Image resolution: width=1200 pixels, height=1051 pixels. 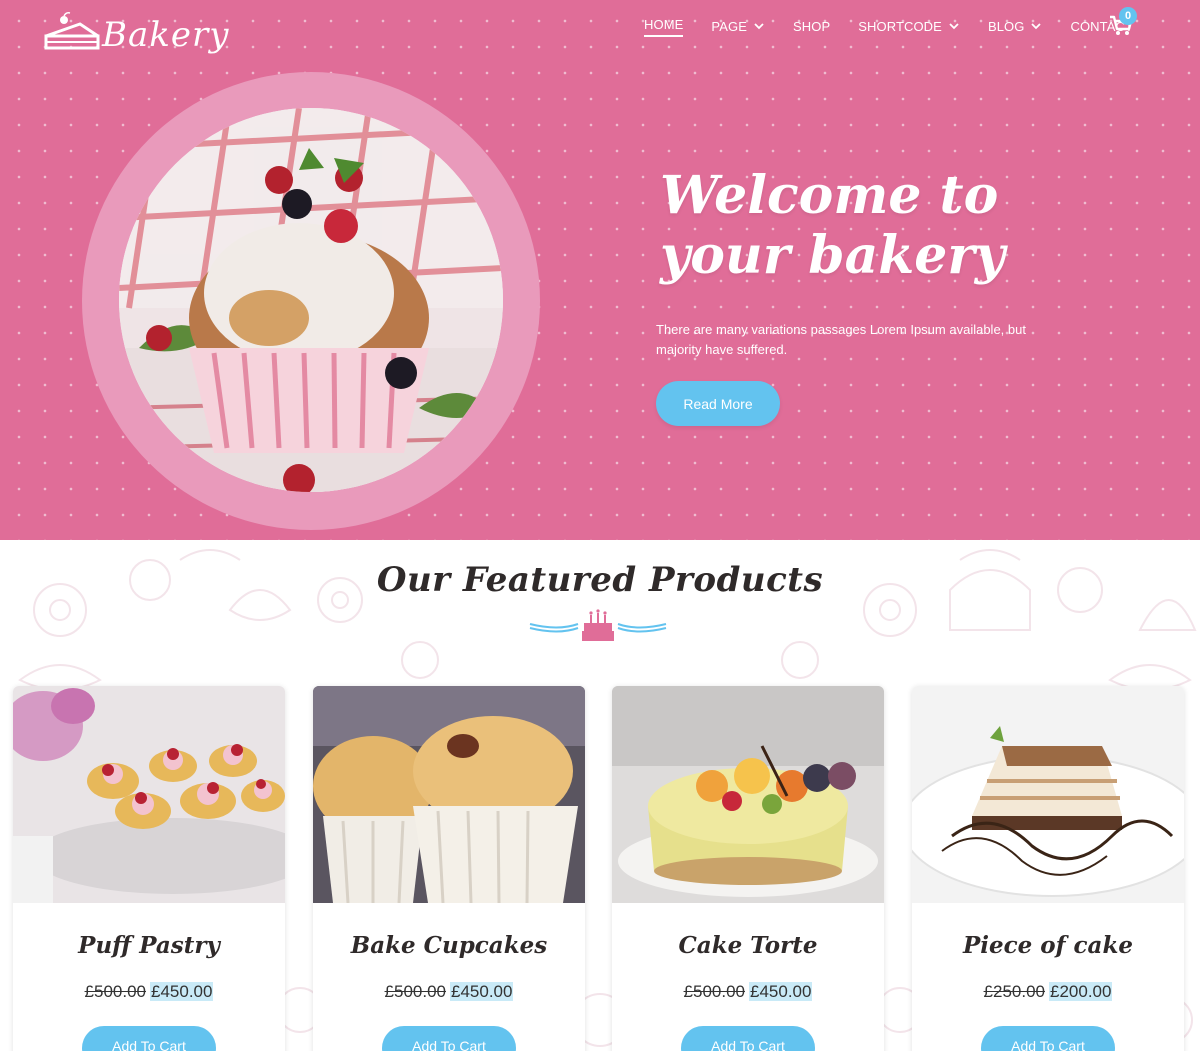 I want to click on hero-title-line-1: Welcome to, so click(x=829, y=195).